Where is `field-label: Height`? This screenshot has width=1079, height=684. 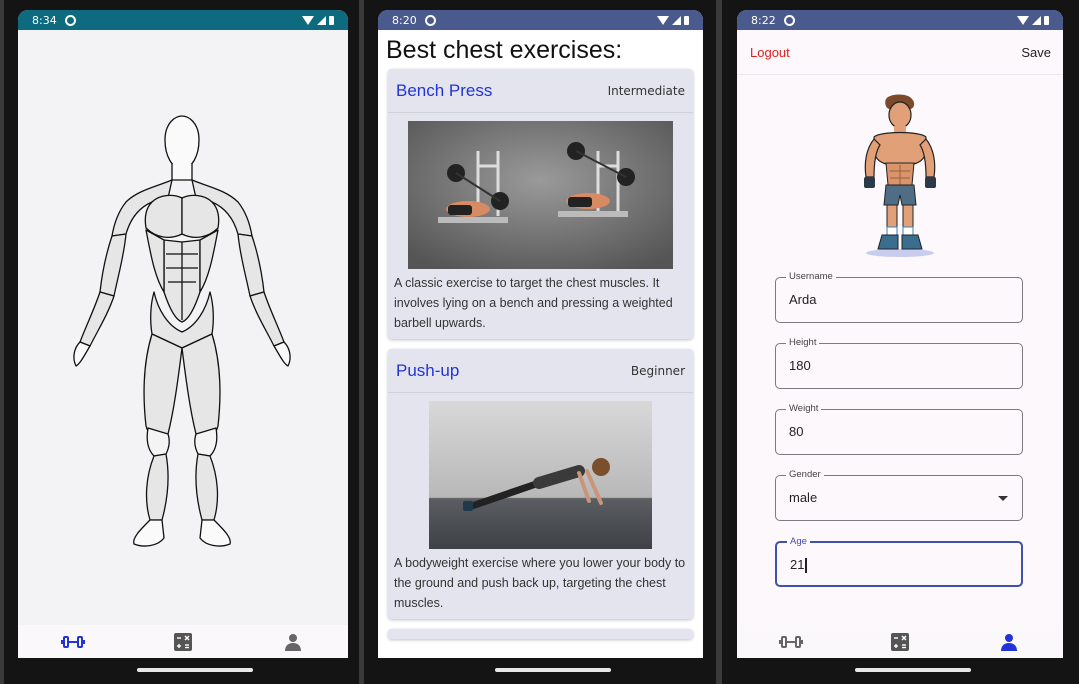 field-label: Height is located at coordinates (803, 342).